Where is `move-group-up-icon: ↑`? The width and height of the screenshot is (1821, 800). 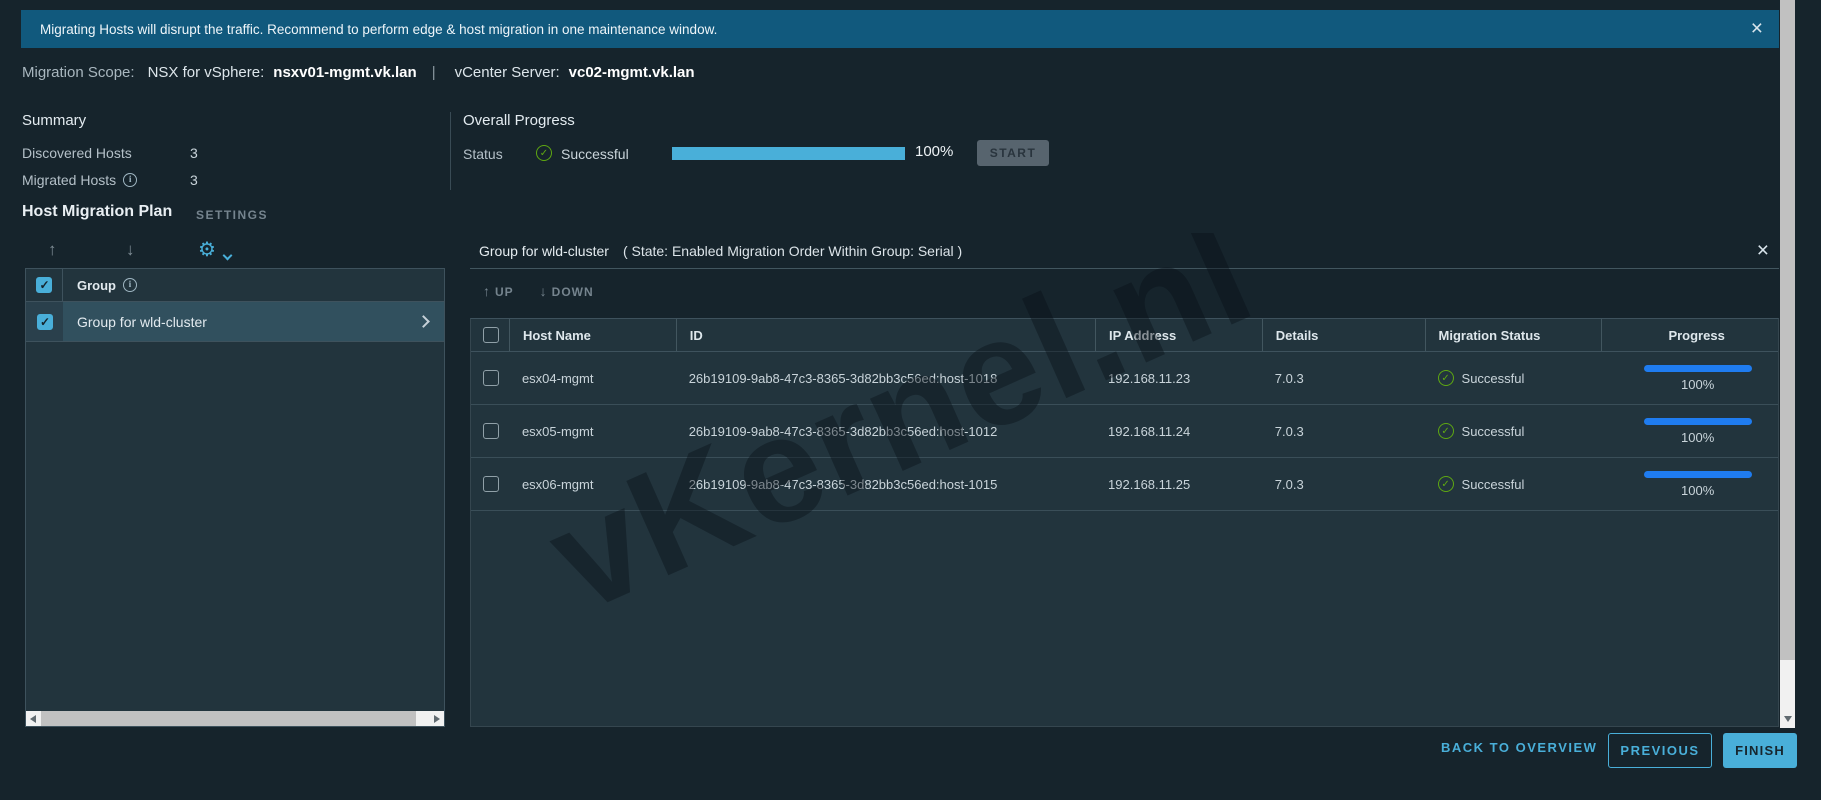 move-group-up-icon: ↑ is located at coordinates (52, 250).